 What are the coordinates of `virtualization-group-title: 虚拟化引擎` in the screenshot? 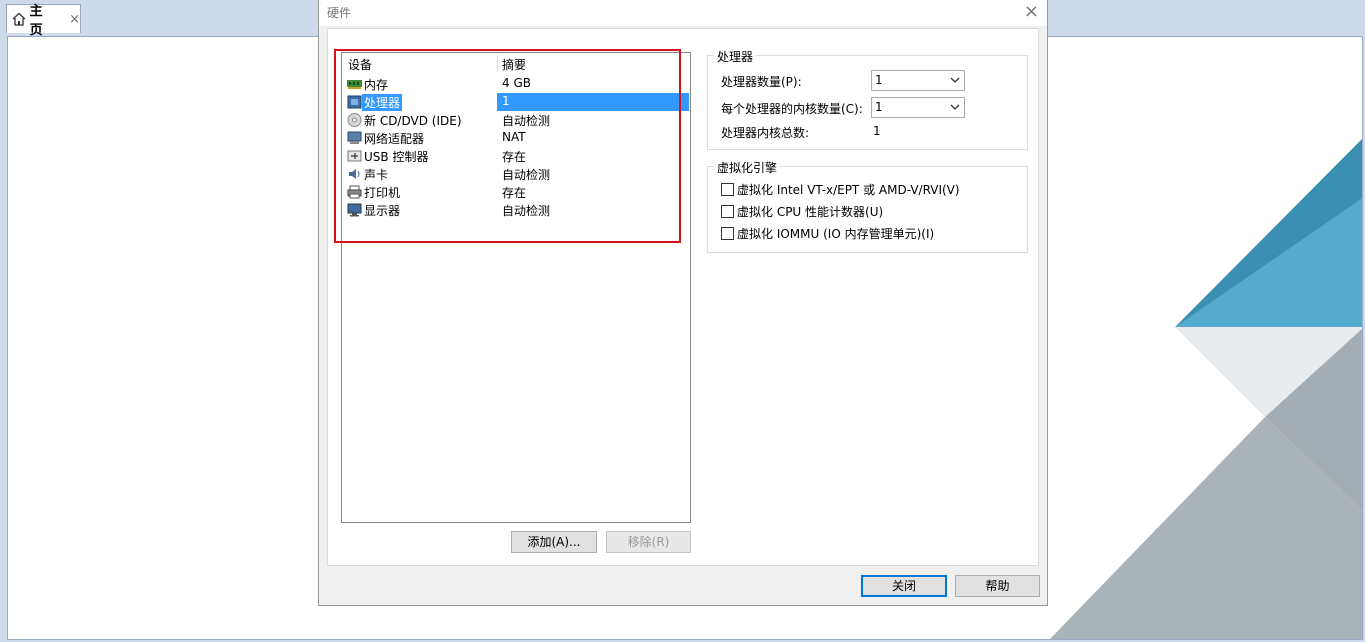 It's located at (747, 167).